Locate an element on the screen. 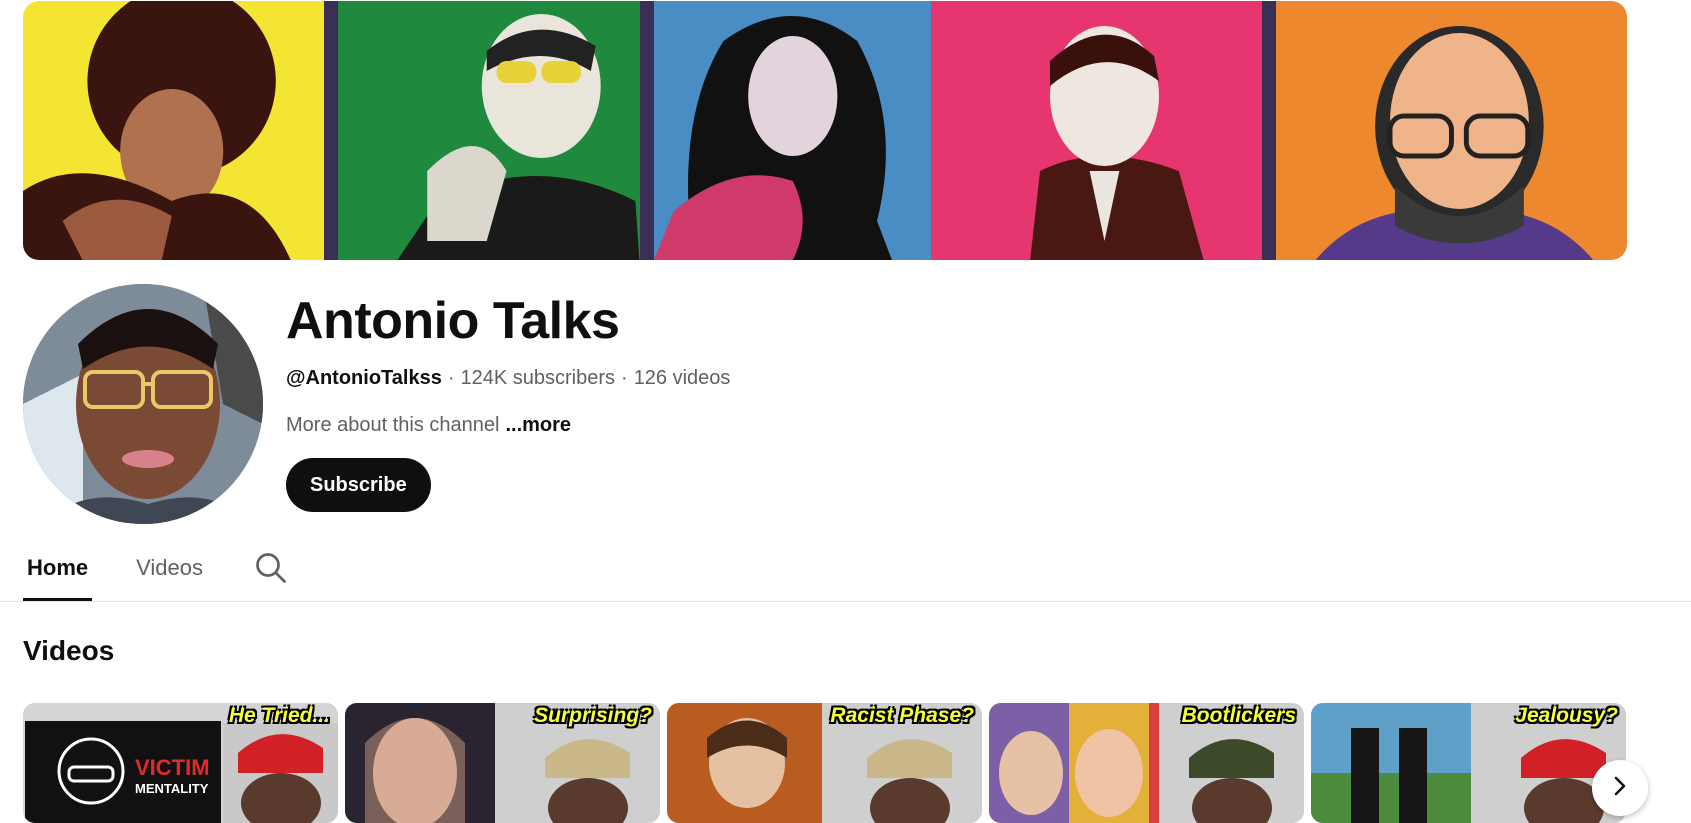 This screenshot has width=1691, height=823. video-thumbnail: Racist Phase? is located at coordinates (824, 763).